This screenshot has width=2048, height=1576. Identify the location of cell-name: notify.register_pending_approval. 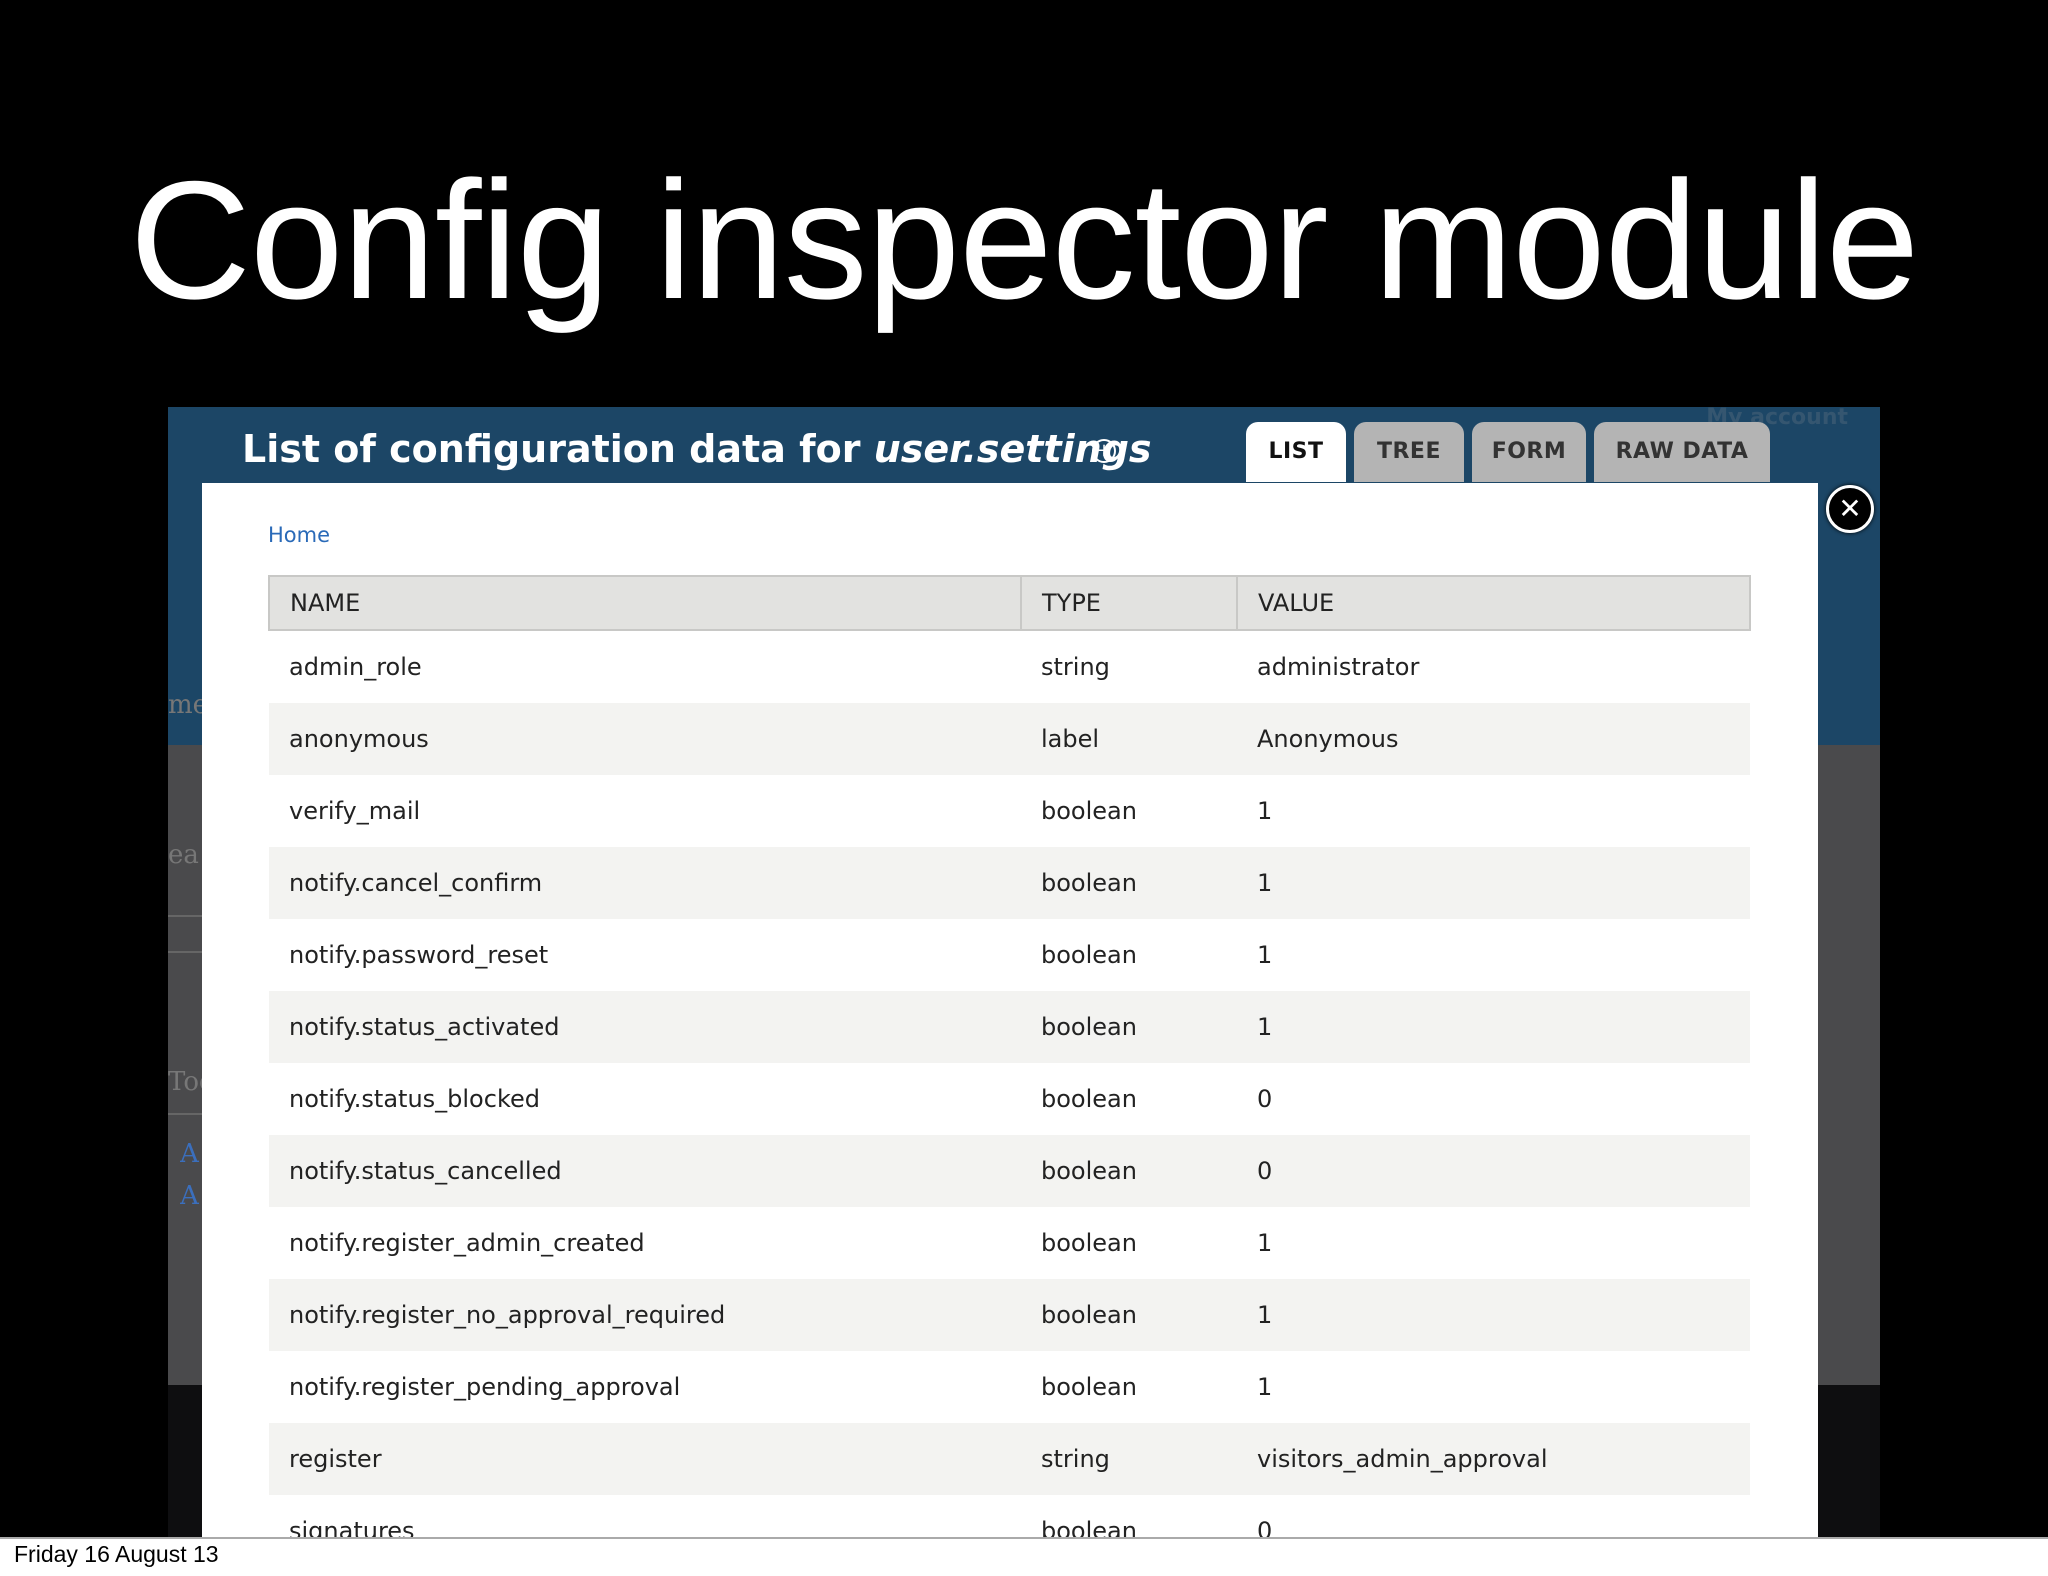
(645, 1387).